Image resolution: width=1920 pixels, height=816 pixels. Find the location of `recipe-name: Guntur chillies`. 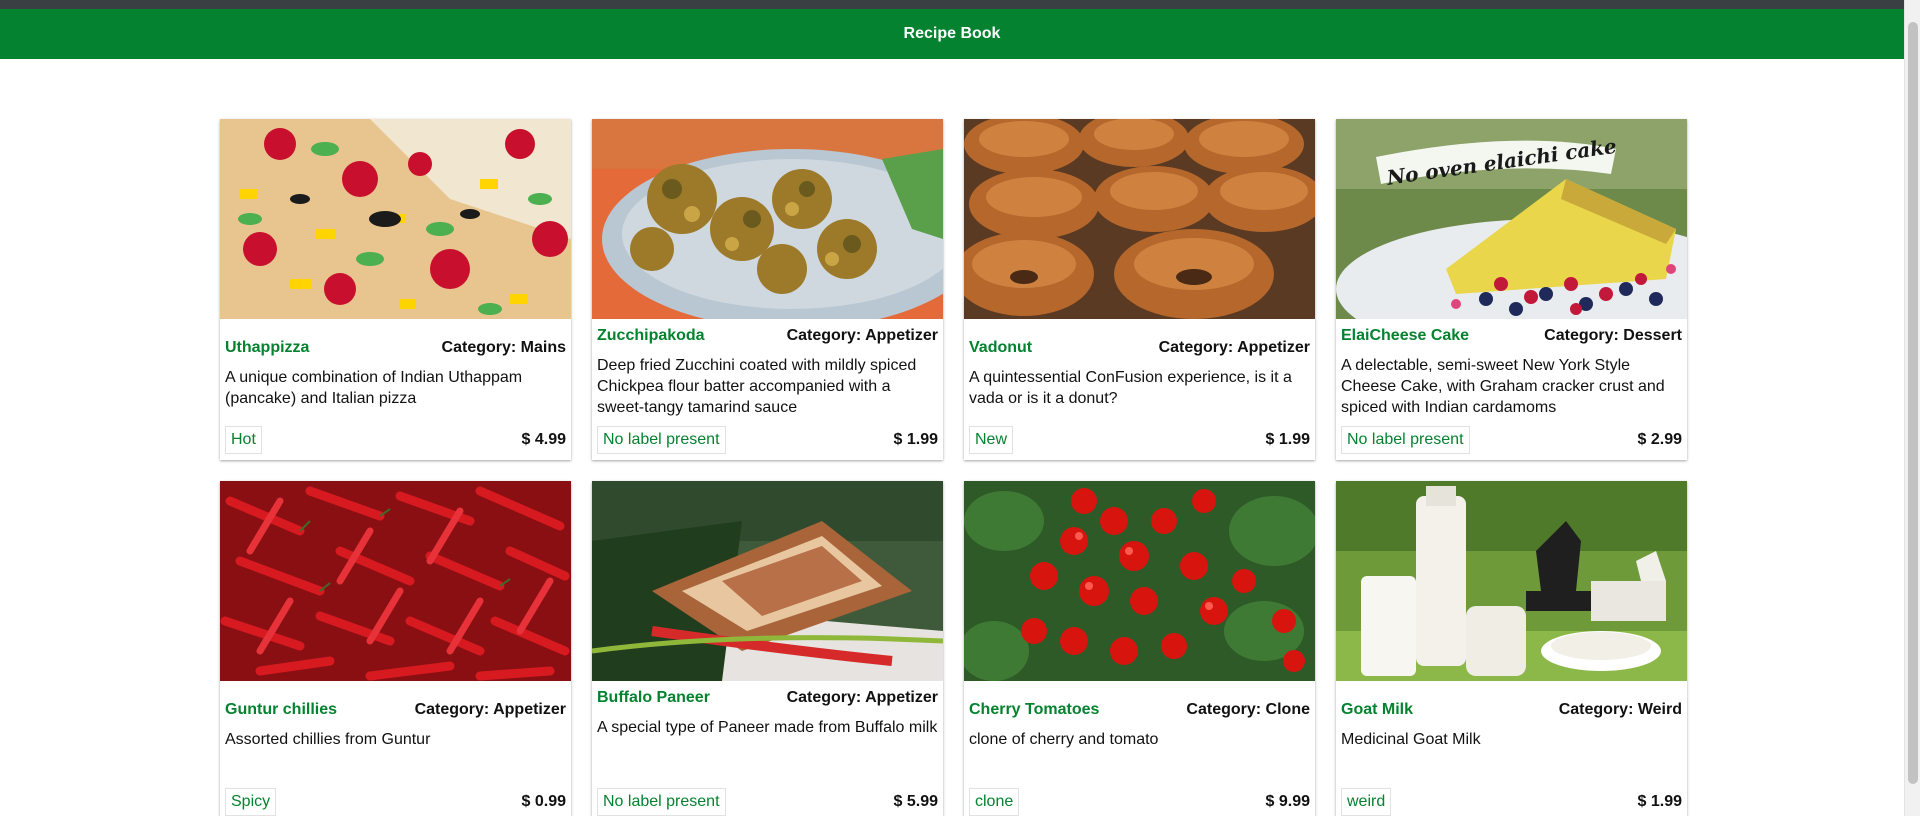

recipe-name: Guntur chillies is located at coordinates (281, 710).